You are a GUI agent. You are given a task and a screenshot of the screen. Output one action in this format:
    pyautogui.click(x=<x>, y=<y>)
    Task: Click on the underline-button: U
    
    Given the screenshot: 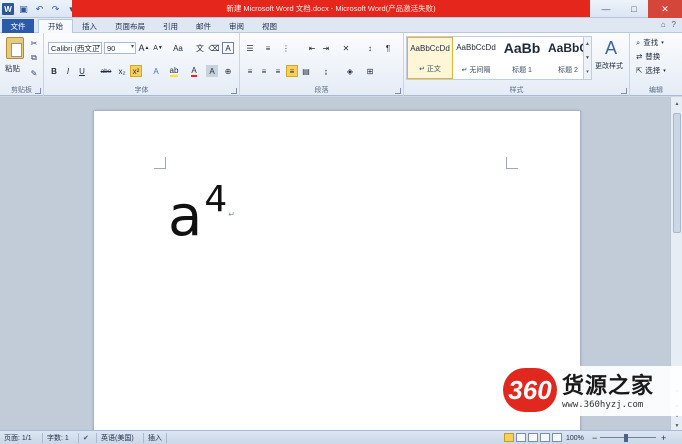 What is the action you would take?
    pyautogui.click(x=82, y=71)
    